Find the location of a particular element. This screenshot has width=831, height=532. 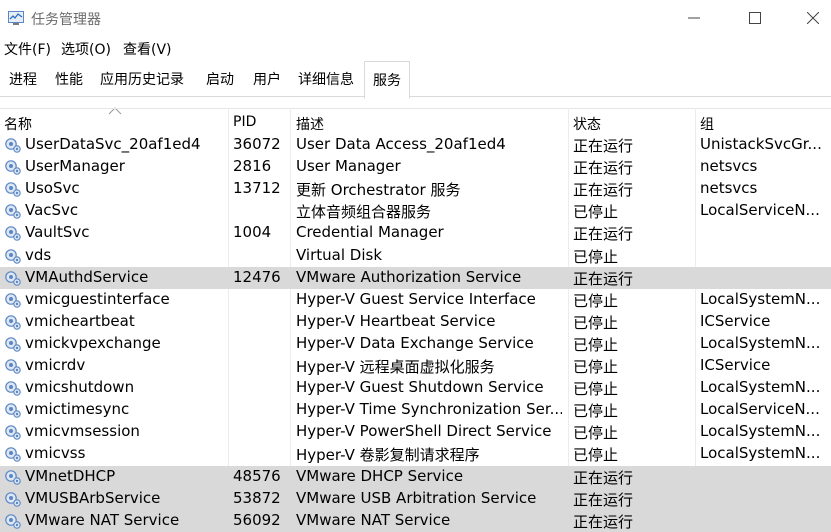

task-manager-icon is located at coordinates (16, 18).